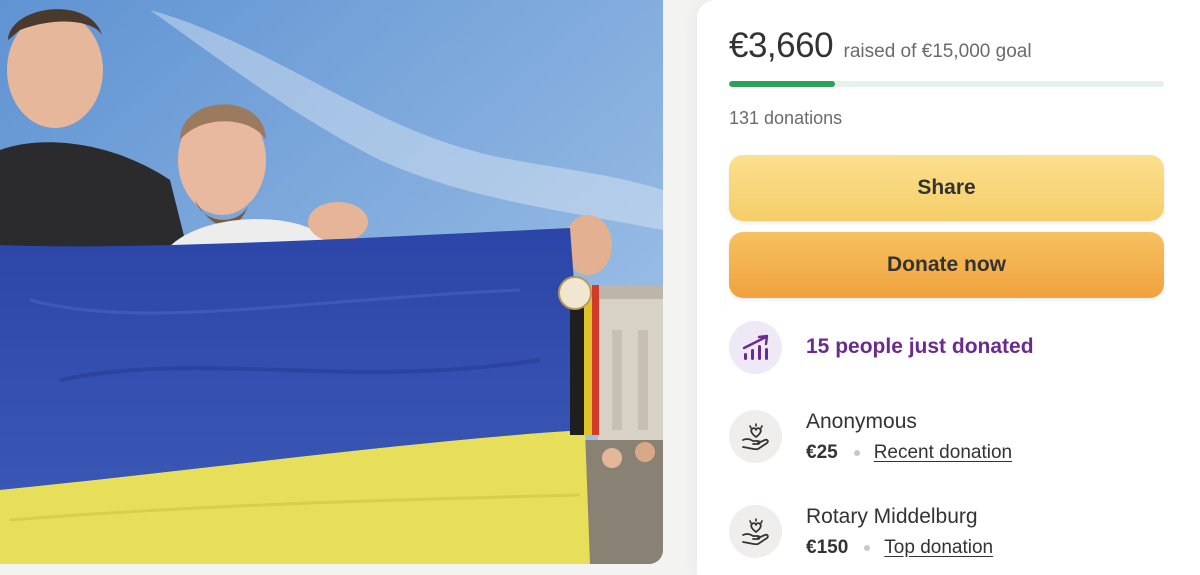  What do you see at coordinates (786, 118) in the screenshot?
I see `donation-count: 131 donations` at bounding box center [786, 118].